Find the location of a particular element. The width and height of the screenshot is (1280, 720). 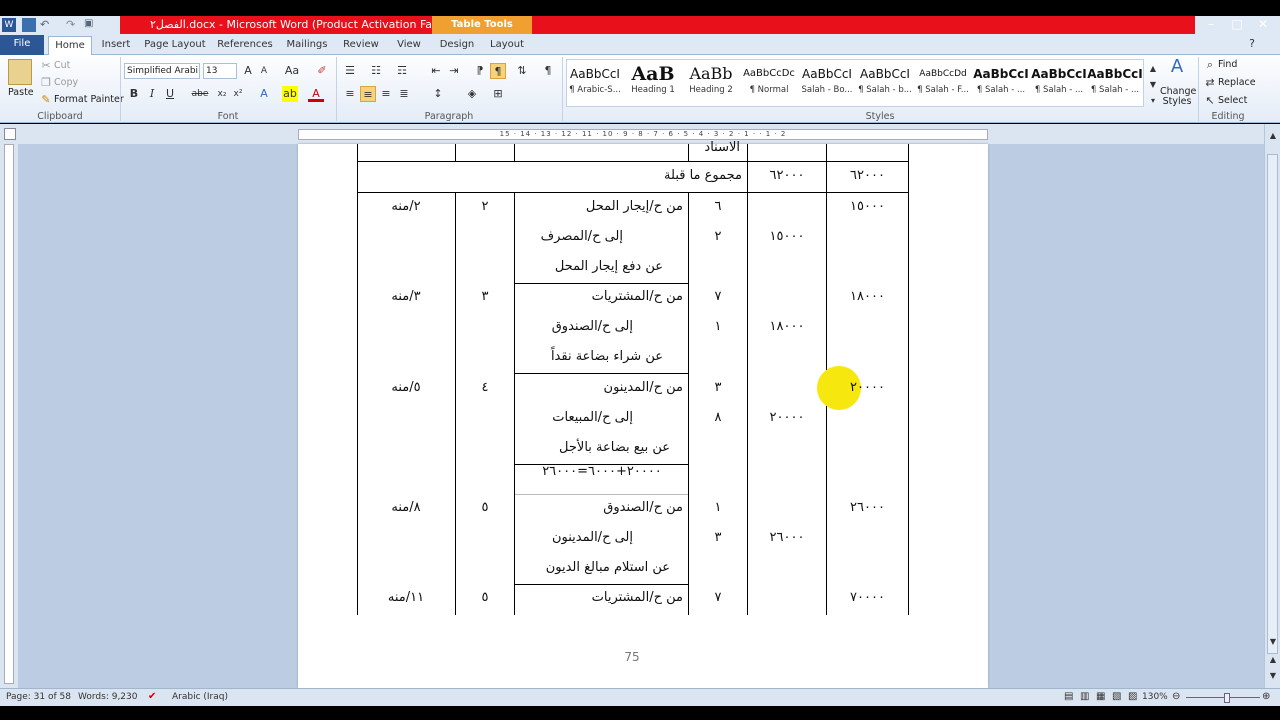

tab-review: Review is located at coordinates (361, 45).